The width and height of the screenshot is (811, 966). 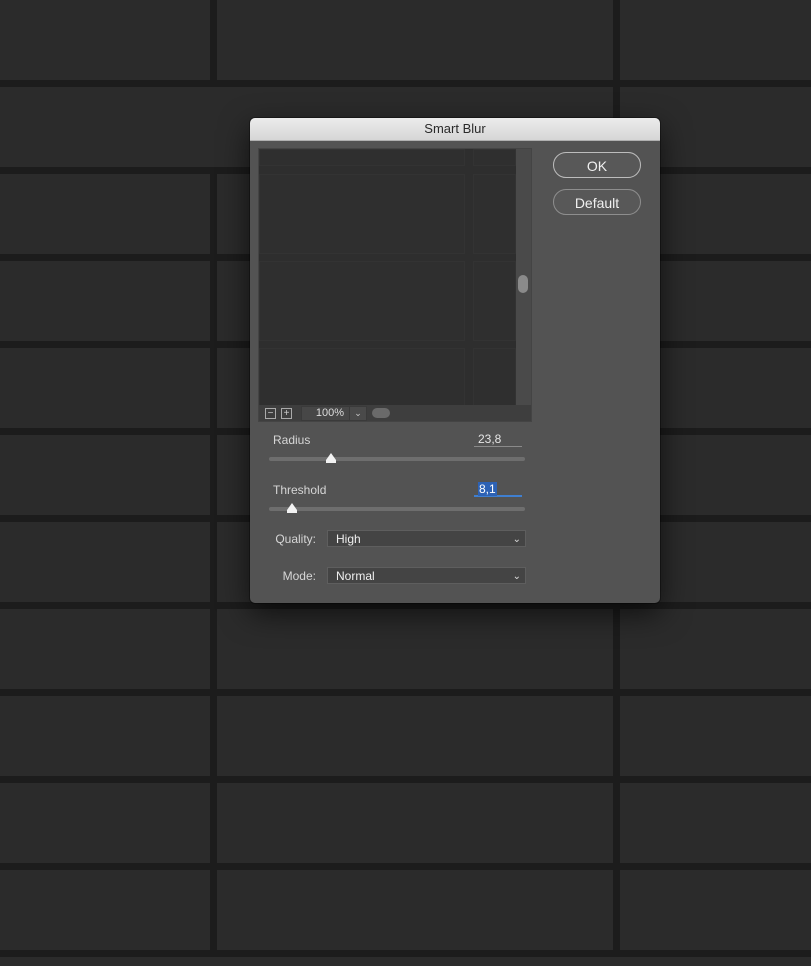 I want to click on threshold-label: Threshold, so click(x=300, y=490).